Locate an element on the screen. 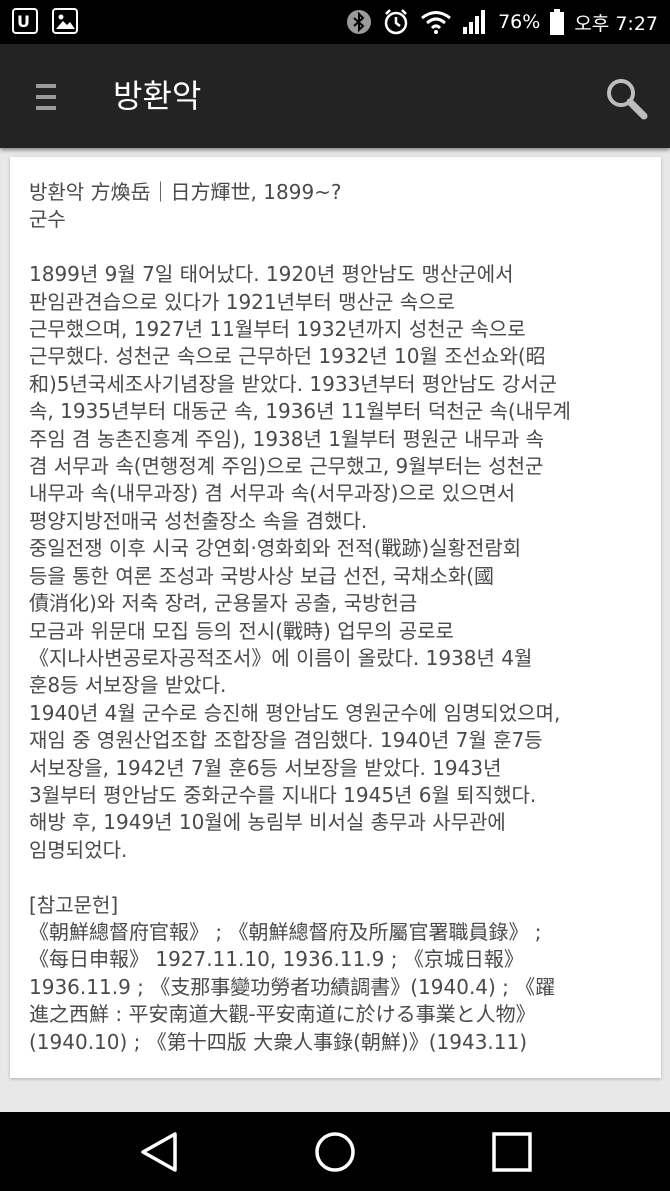  bluetooth-icon is located at coordinates (359, 22).